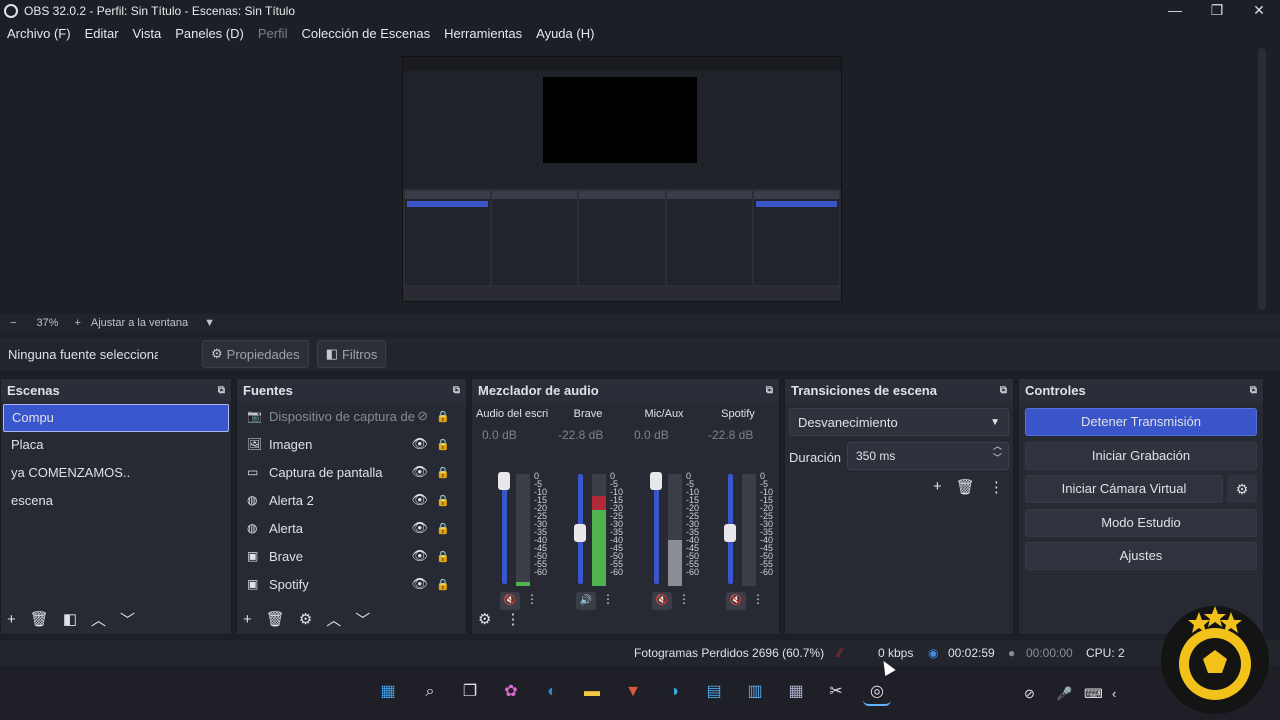 The height and width of the screenshot is (720, 1280). I want to click on menu-docks: Paneles (D), so click(209, 33).